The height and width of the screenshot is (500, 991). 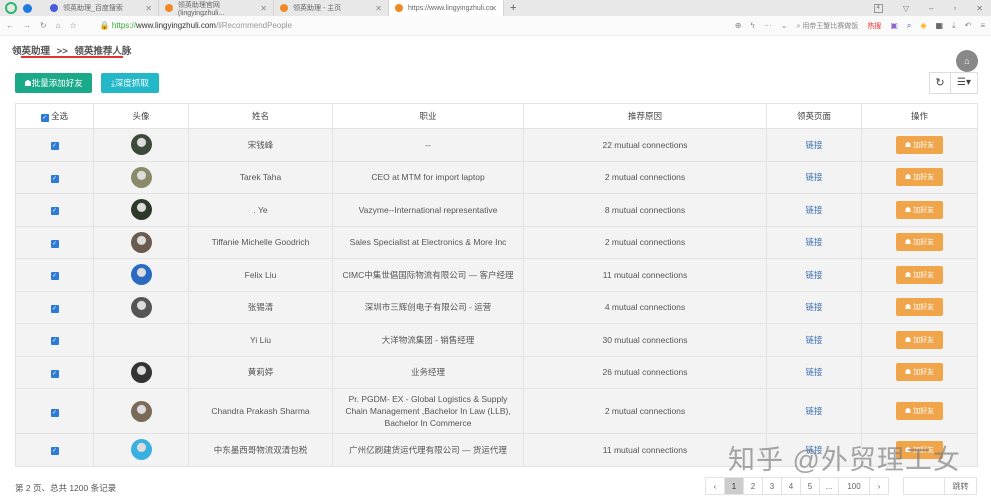 What do you see at coordinates (919, 116) in the screenshot?
I see `header-action: 操作` at bounding box center [919, 116].